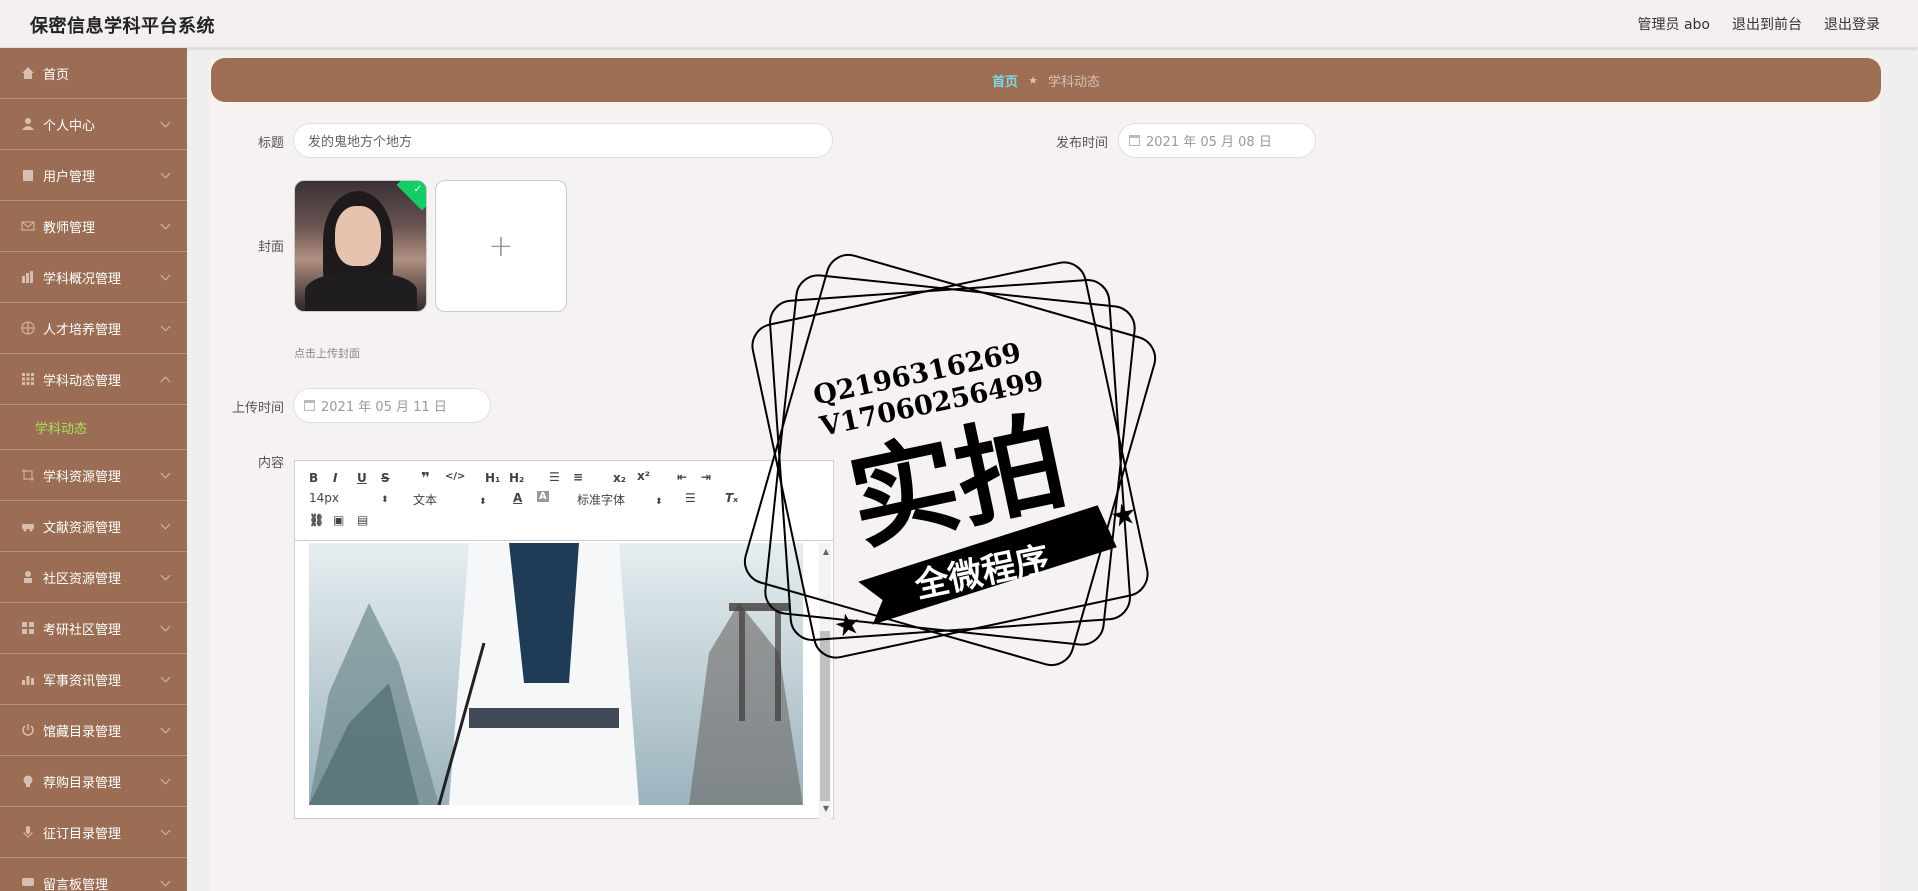 The width and height of the screenshot is (1918, 891). I want to click on sidebar-item-subscription-catalog: 征订目录管理, so click(93, 832).